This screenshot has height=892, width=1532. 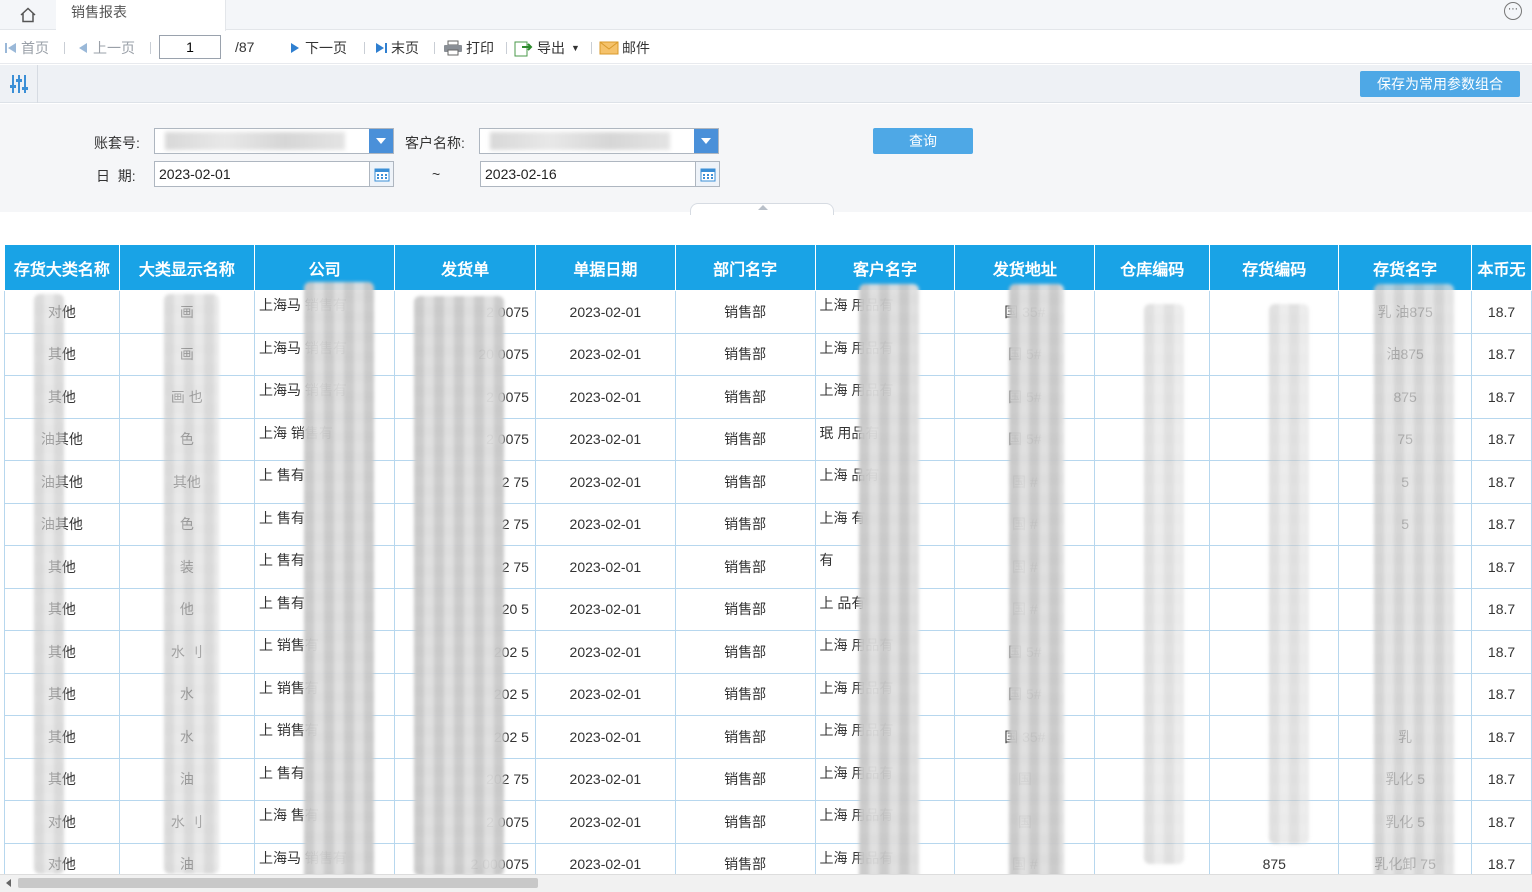 I want to click on table-row: 其他他上 售有 20 5 2023-02-01 销售部上 品有国 # 18.7, so click(x=768, y=609).